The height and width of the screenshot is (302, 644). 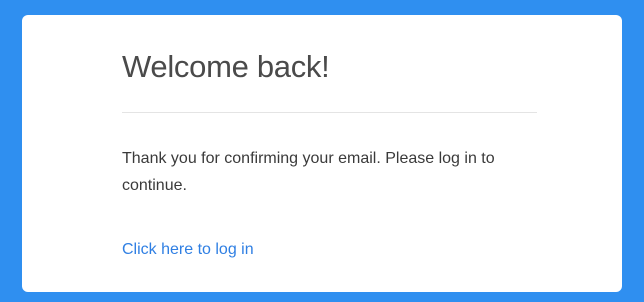 What do you see at coordinates (226, 66) in the screenshot?
I see `page-title: Welcome back!` at bounding box center [226, 66].